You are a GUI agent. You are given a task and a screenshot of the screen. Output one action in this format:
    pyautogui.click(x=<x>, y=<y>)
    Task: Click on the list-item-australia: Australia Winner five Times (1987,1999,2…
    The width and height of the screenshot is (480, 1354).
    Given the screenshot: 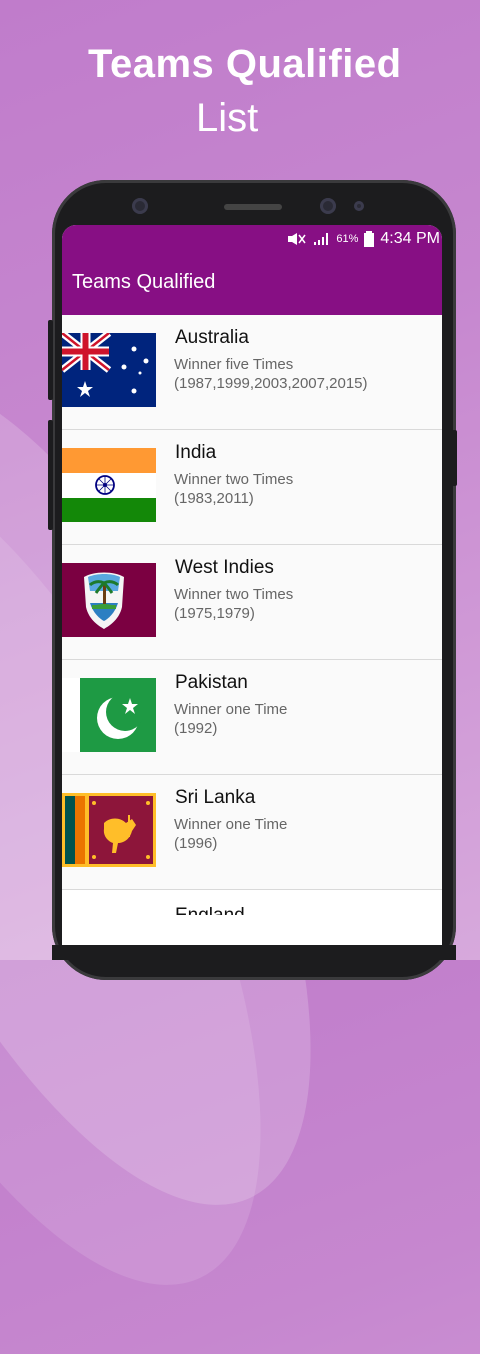 What is the action you would take?
    pyautogui.click(x=252, y=372)
    